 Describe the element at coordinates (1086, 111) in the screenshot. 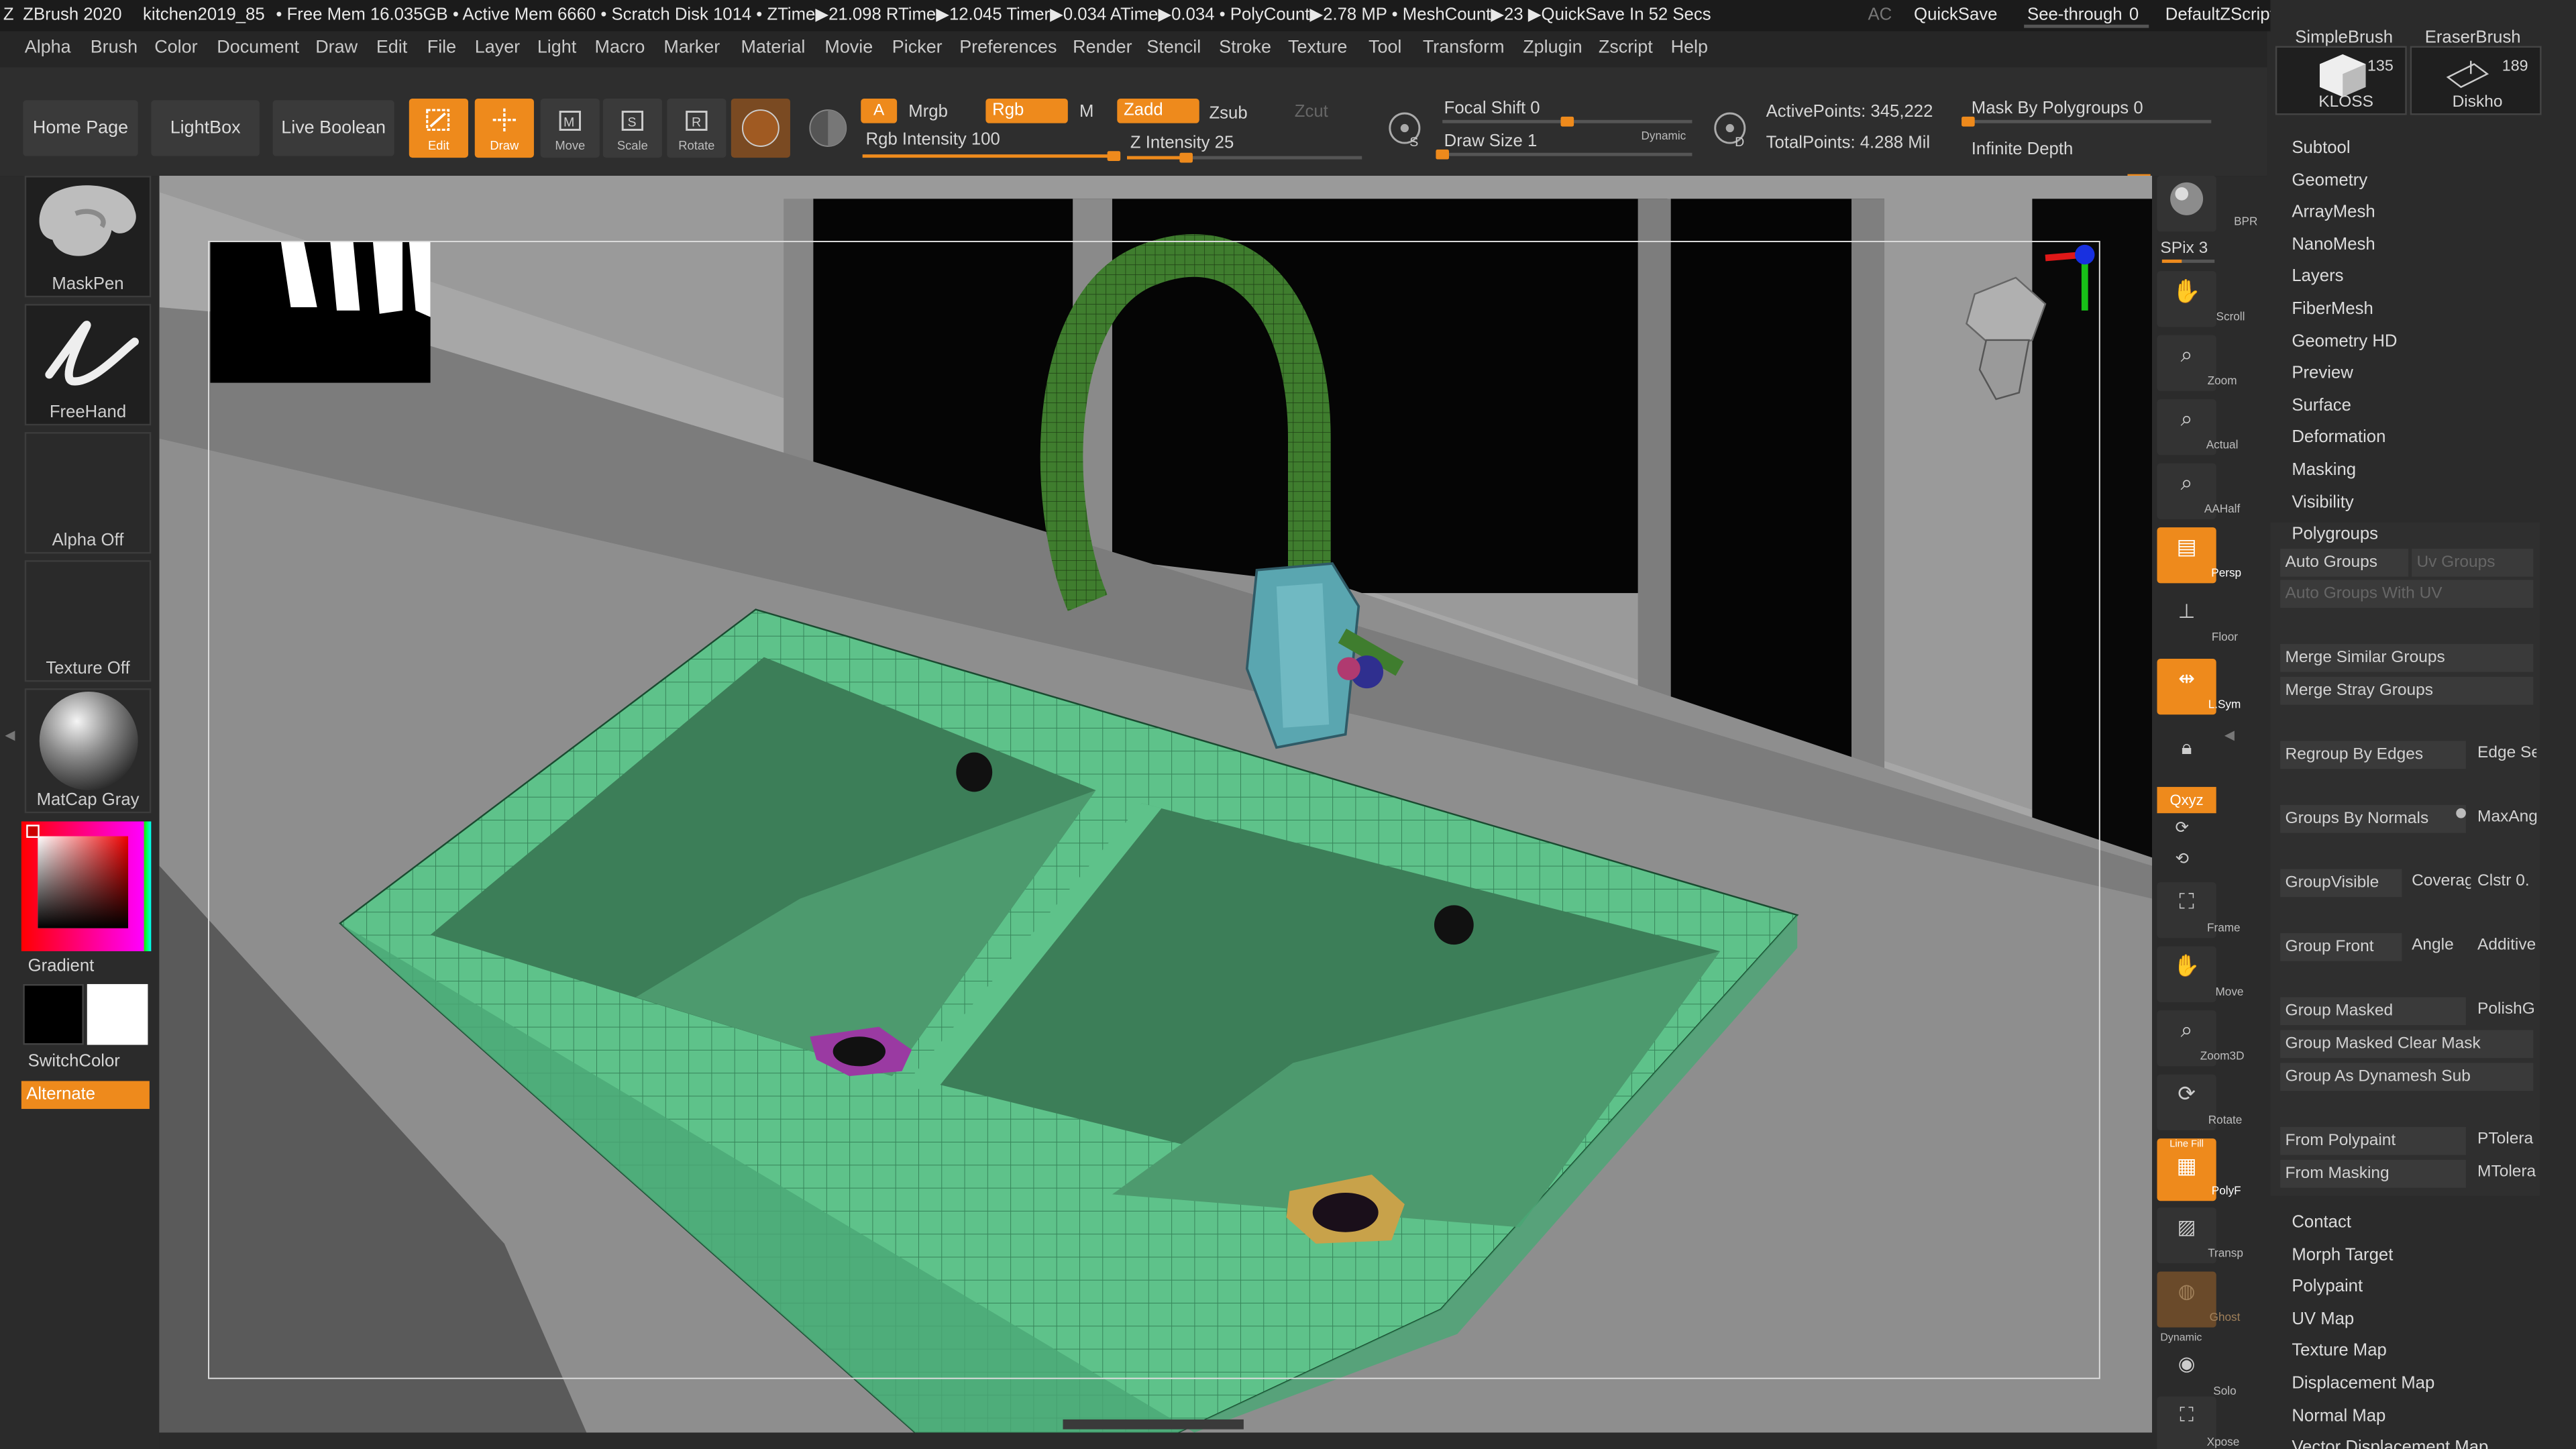

I see `m-toggle: M` at that location.